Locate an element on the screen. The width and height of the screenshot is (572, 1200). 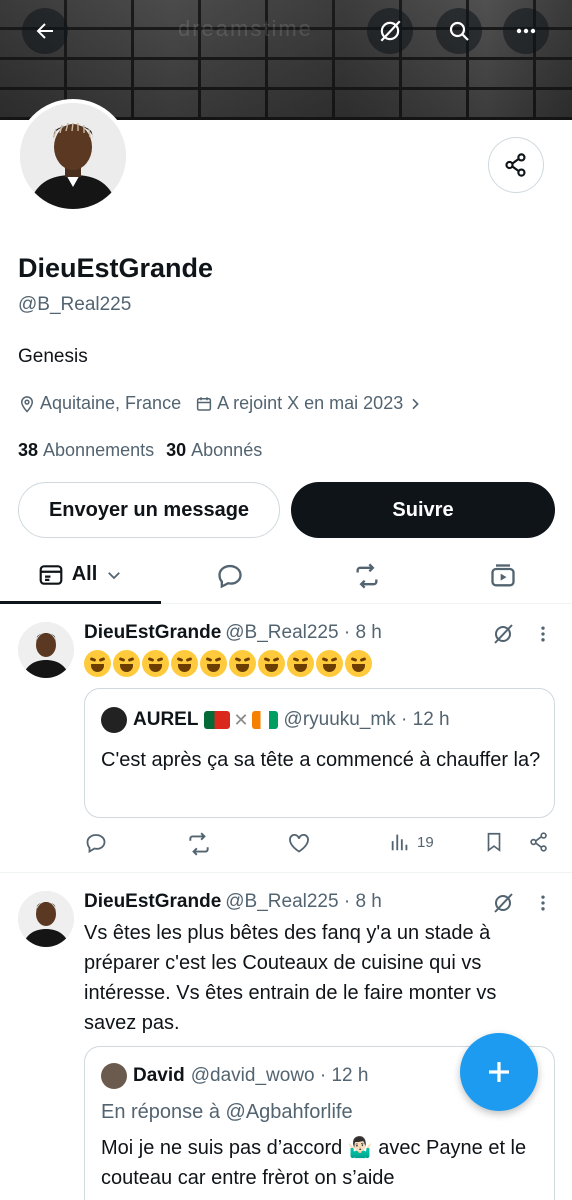
location-pin-icon is located at coordinates (27, 404).